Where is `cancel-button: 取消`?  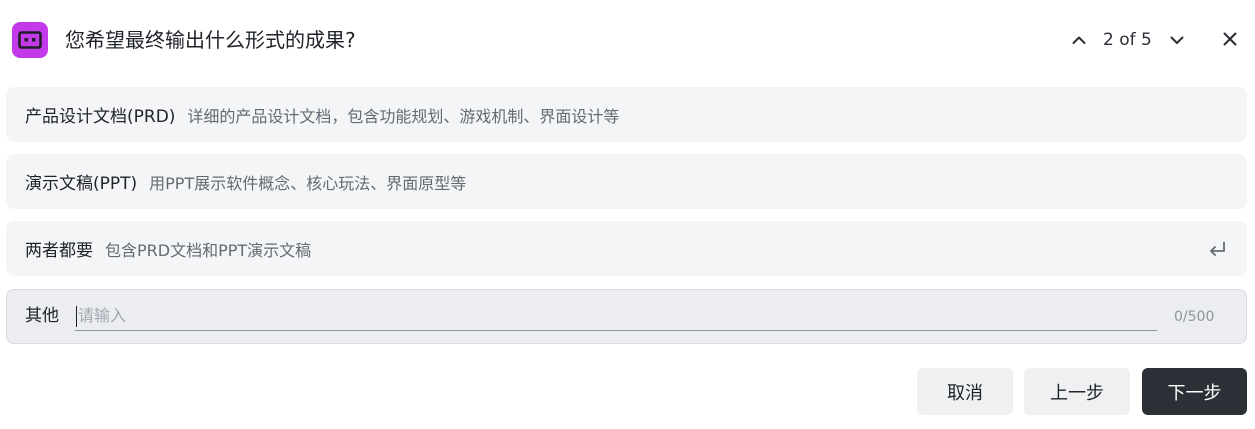 cancel-button: 取消 is located at coordinates (965, 391).